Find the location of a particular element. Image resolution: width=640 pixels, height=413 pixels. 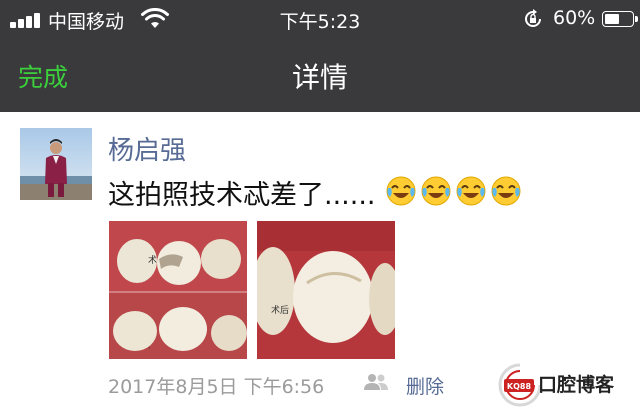

clock: 下午5:23 is located at coordinates (320, 22).